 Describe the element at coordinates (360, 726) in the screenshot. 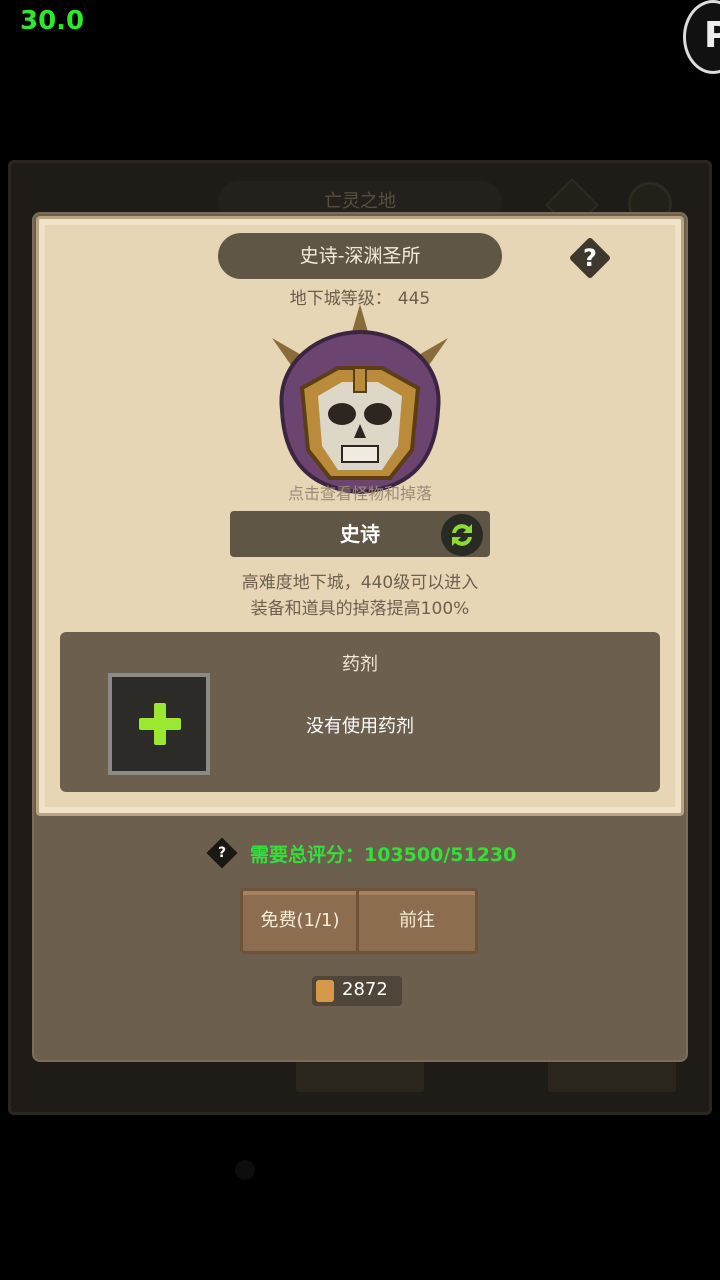

I see `potion-empty-text: 没有使用药剂` at that location.